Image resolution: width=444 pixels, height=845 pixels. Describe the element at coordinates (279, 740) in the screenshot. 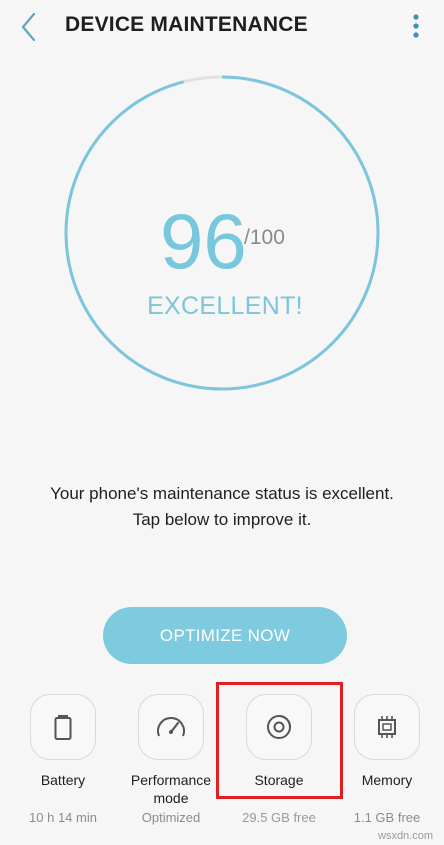

I see `storage-highlight-box` at that location.